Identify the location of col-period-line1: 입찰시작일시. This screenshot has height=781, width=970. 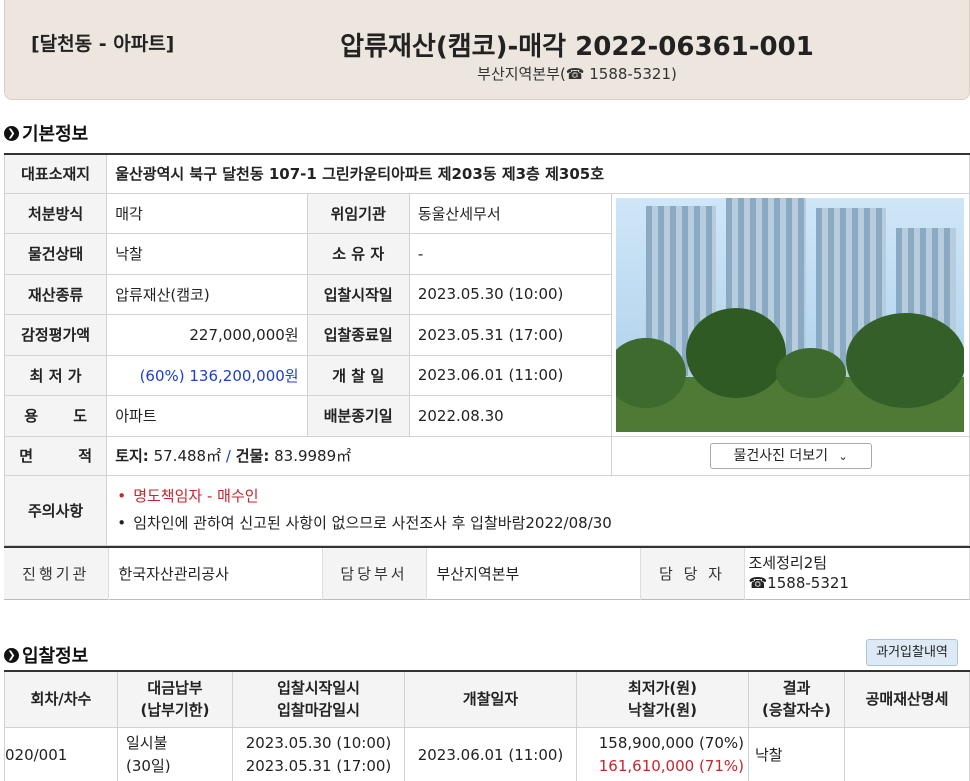
(318, 688).